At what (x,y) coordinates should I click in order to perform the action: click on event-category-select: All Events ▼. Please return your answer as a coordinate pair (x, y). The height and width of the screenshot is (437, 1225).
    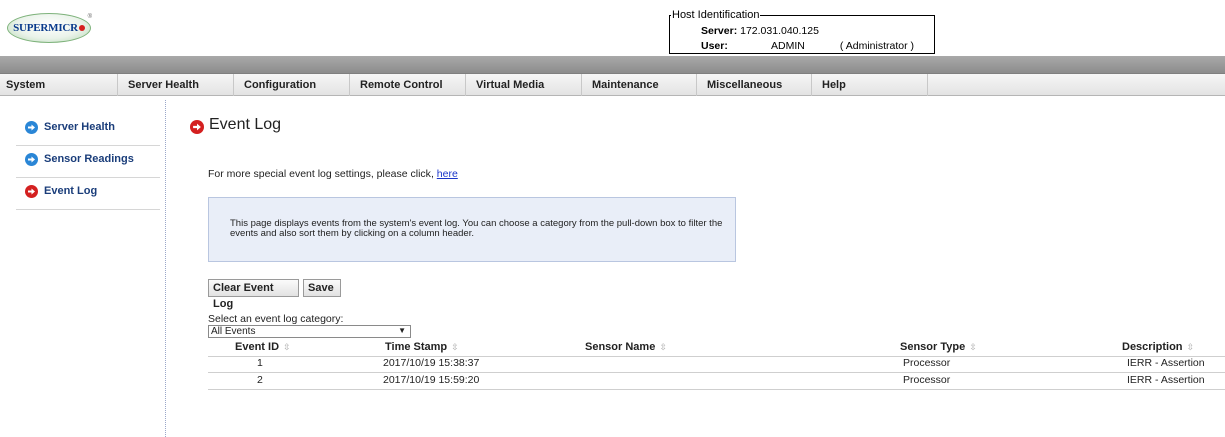
    Looking at the image, I should click on (309, 331).